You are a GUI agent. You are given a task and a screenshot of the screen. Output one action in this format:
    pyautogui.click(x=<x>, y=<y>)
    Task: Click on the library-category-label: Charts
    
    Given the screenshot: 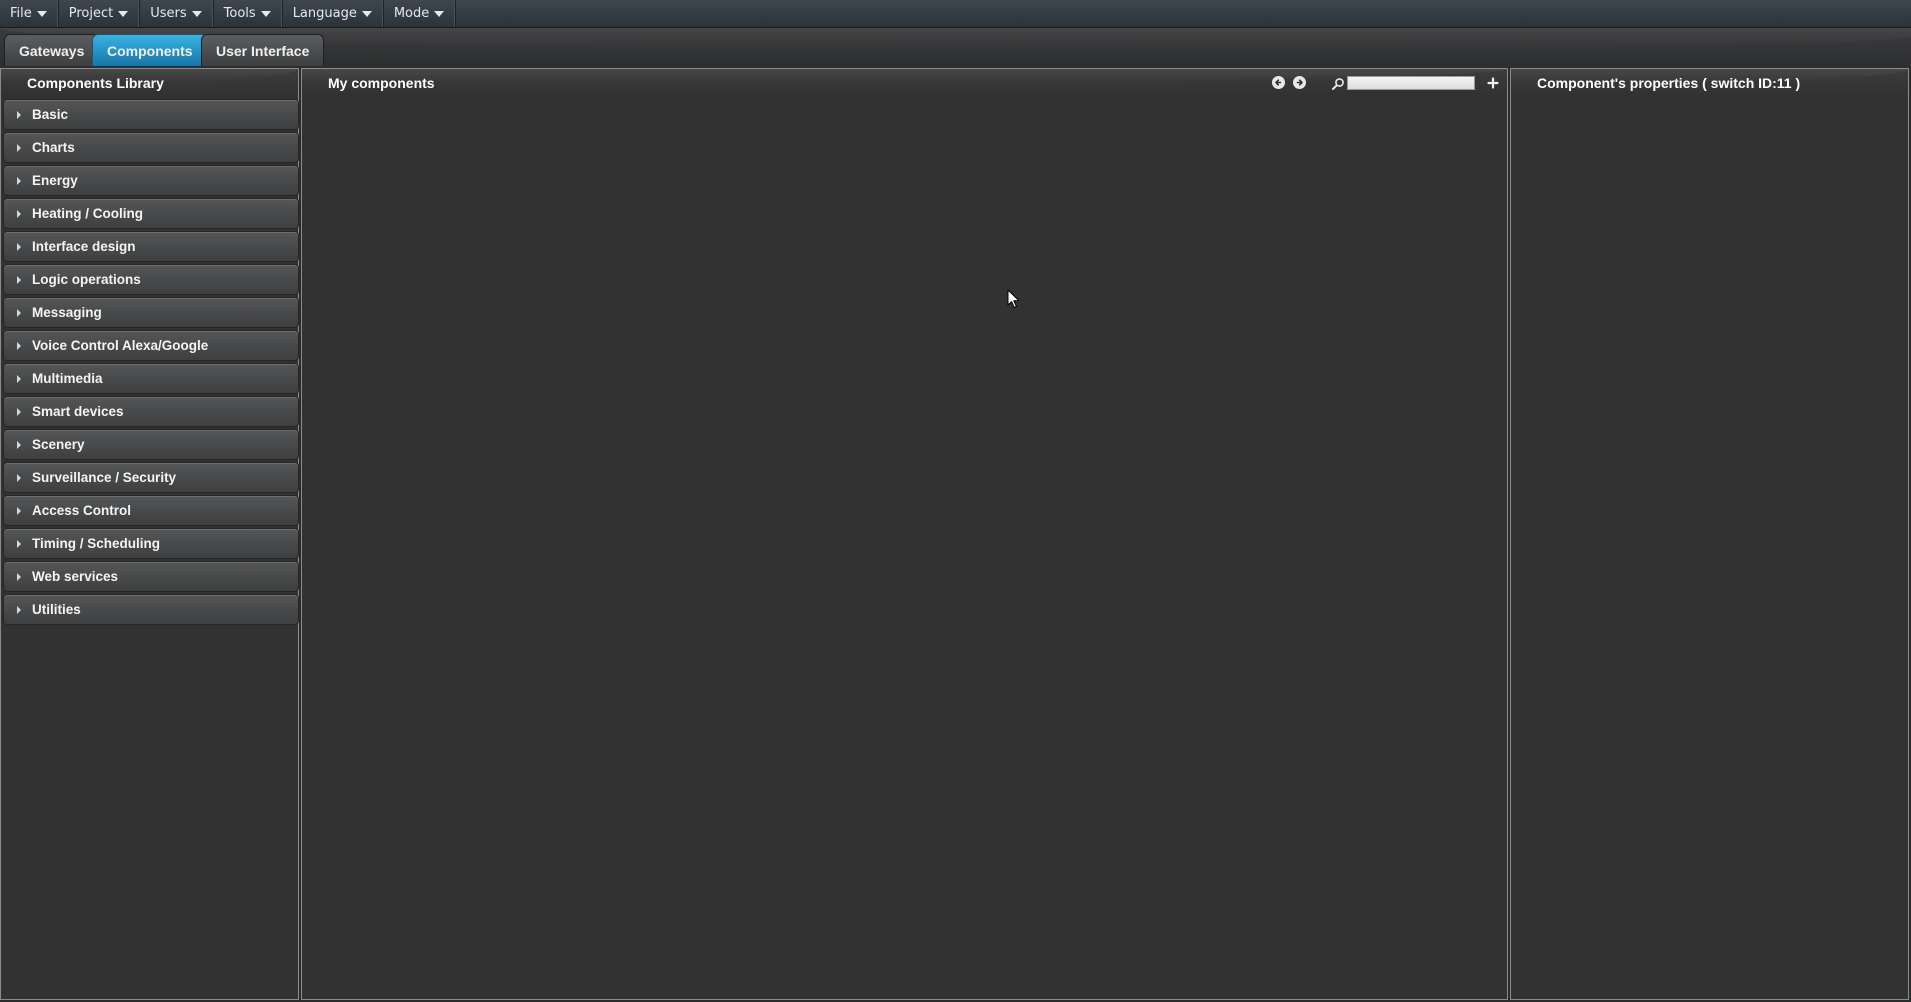 What is the action you would take?
    pyautogui.click(x=53, y=147)
    